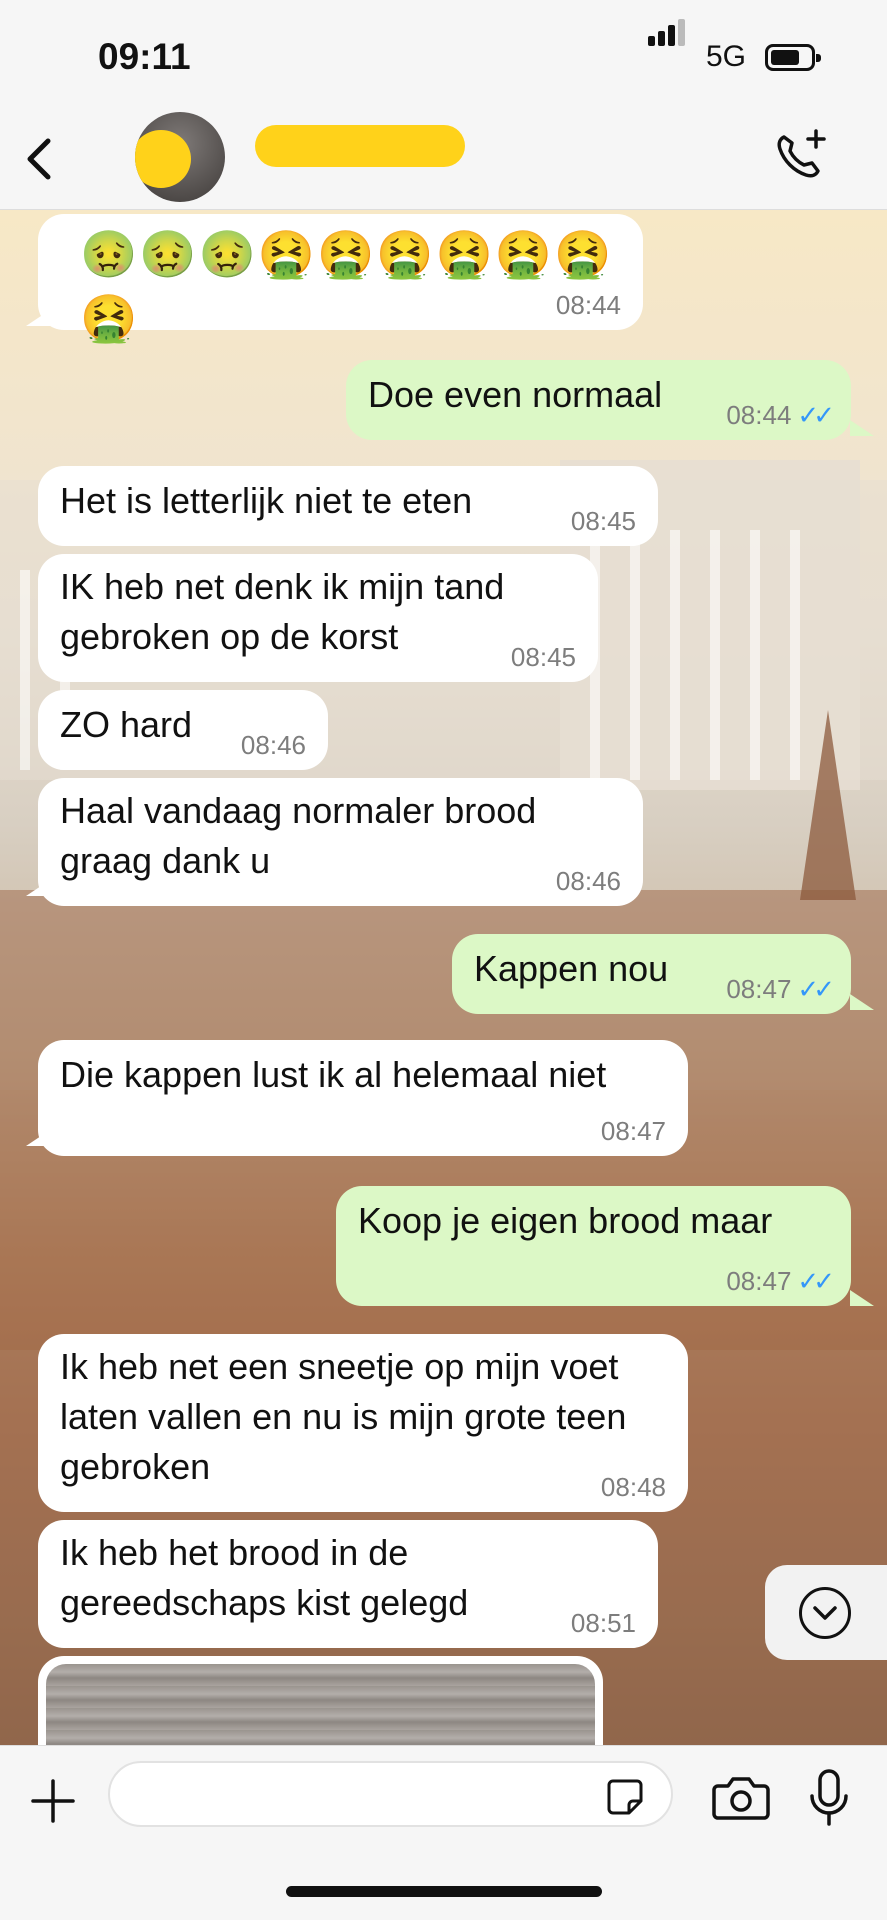 The image size is (887, 1920). What do you see at coordinates (165, 860) in the screenshot?
I see `message-text-line: graag dank u` at bounding box center [165, 860].